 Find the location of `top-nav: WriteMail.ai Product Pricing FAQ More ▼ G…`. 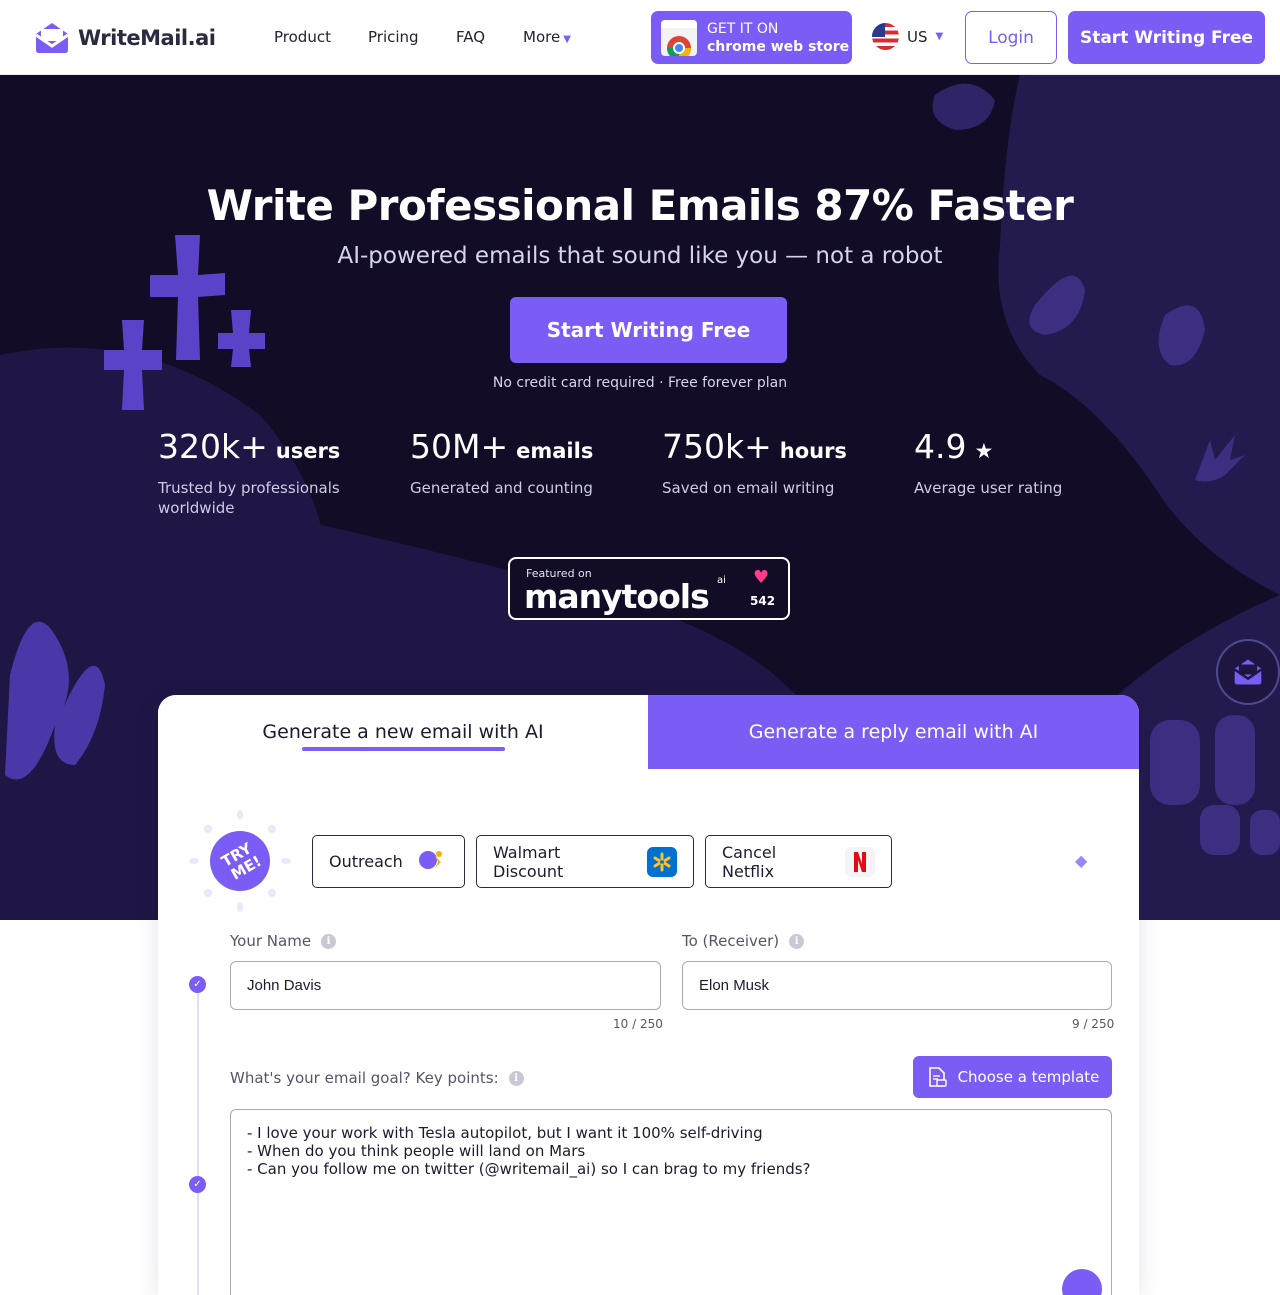

top-nav: WriteMail.ai Product Pricing FAQ More ▼ G… is located at coordinates (640, 37).